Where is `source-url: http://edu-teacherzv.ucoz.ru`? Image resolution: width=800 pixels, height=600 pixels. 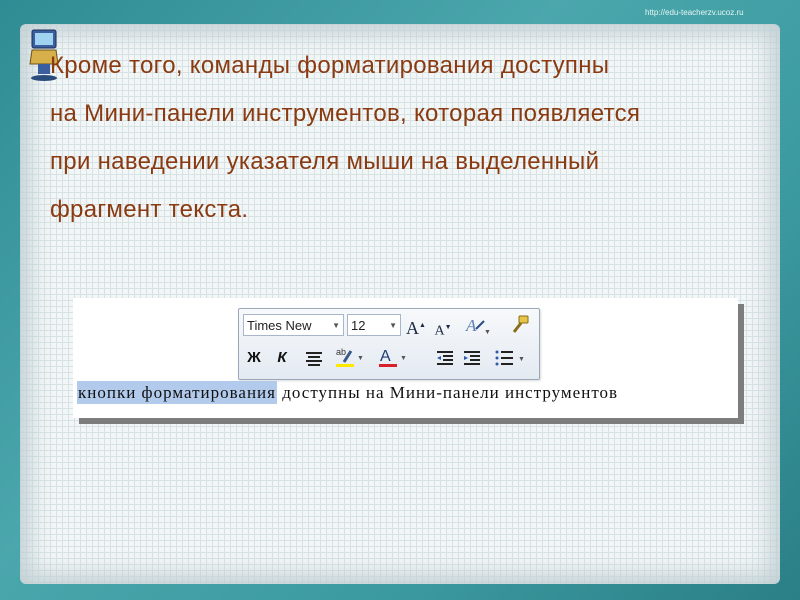 source-url: http://edu-teacherzv.ucoz.ru is located at coordinates (694, 12).